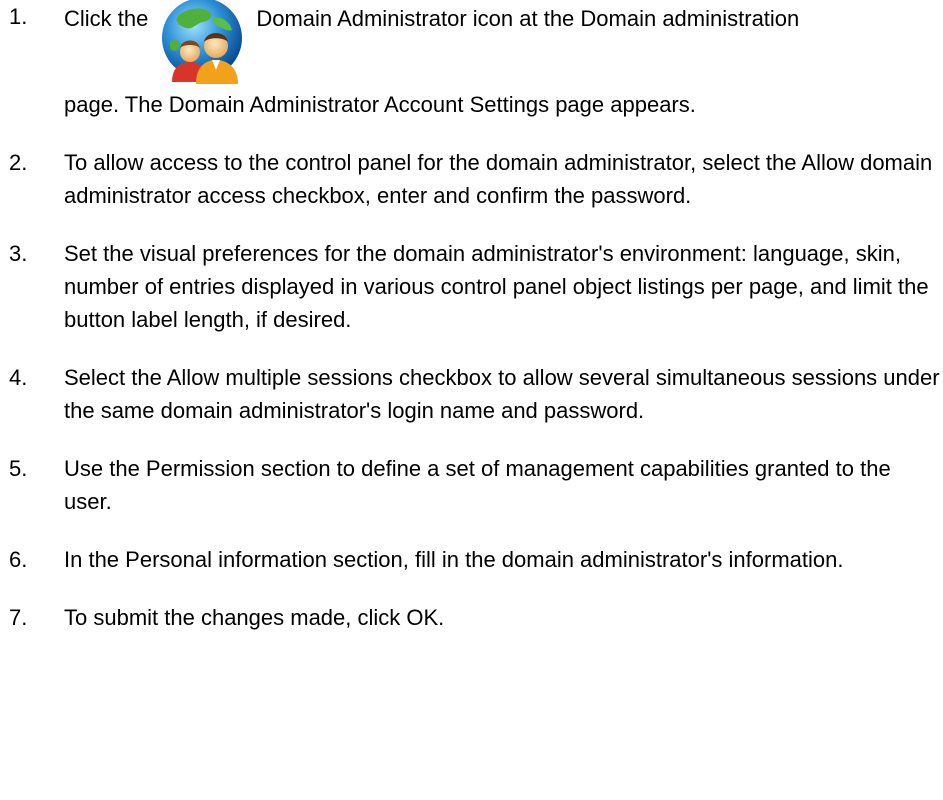 The width and height of the screenshot is (943, 800). Describe the element at coordinates (18, 377) in the screenshot. I see `step-number: 4.` at that location.